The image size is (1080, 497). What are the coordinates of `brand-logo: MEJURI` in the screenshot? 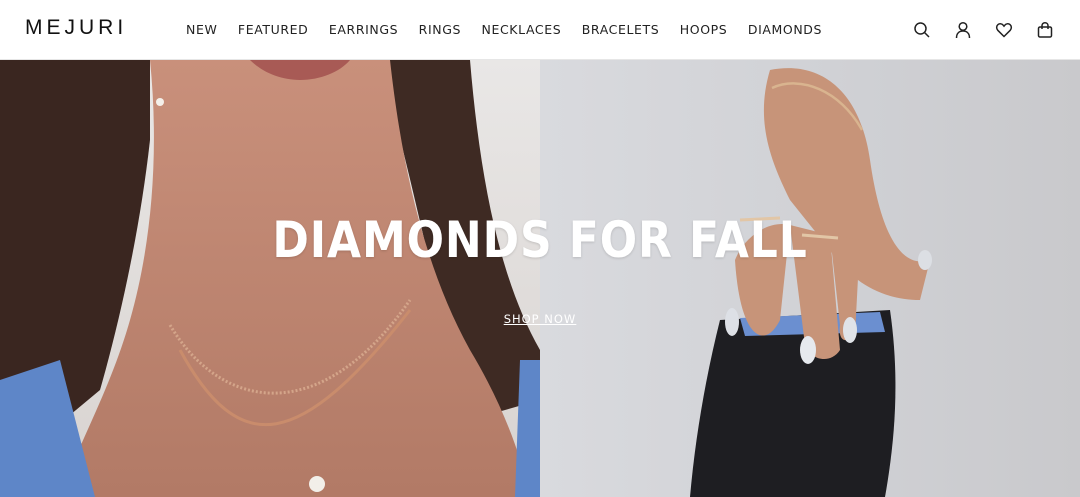 It's located at (76, 28).